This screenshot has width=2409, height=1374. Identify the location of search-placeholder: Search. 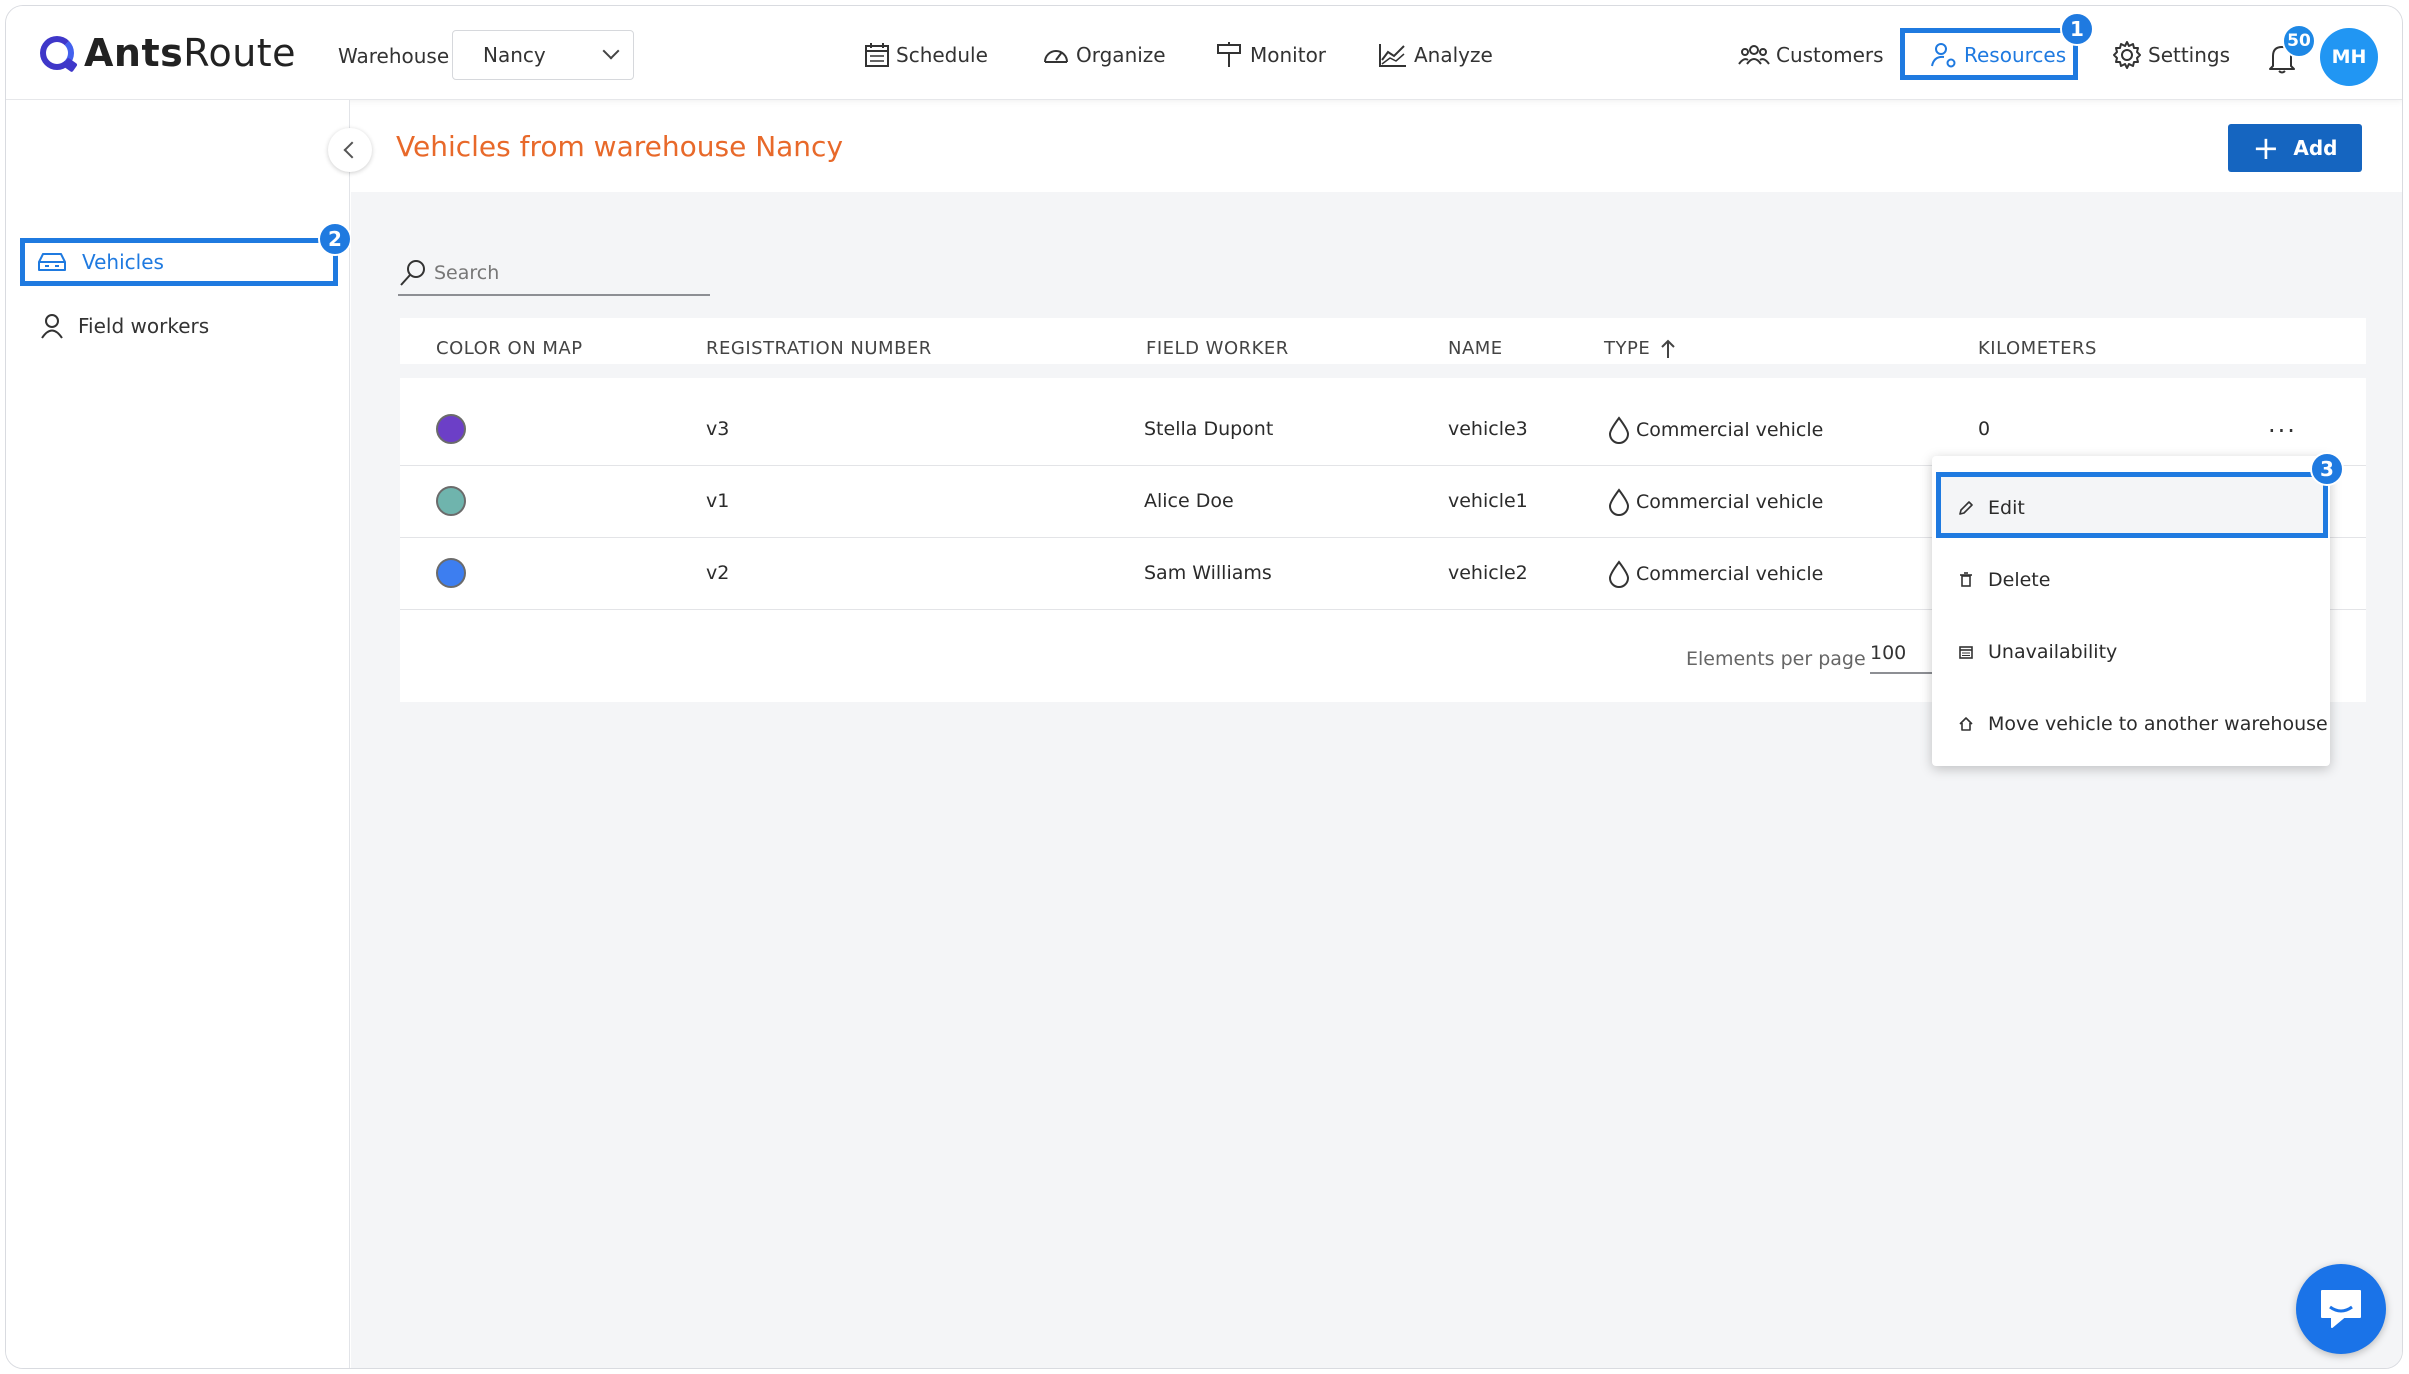
(467, 273).